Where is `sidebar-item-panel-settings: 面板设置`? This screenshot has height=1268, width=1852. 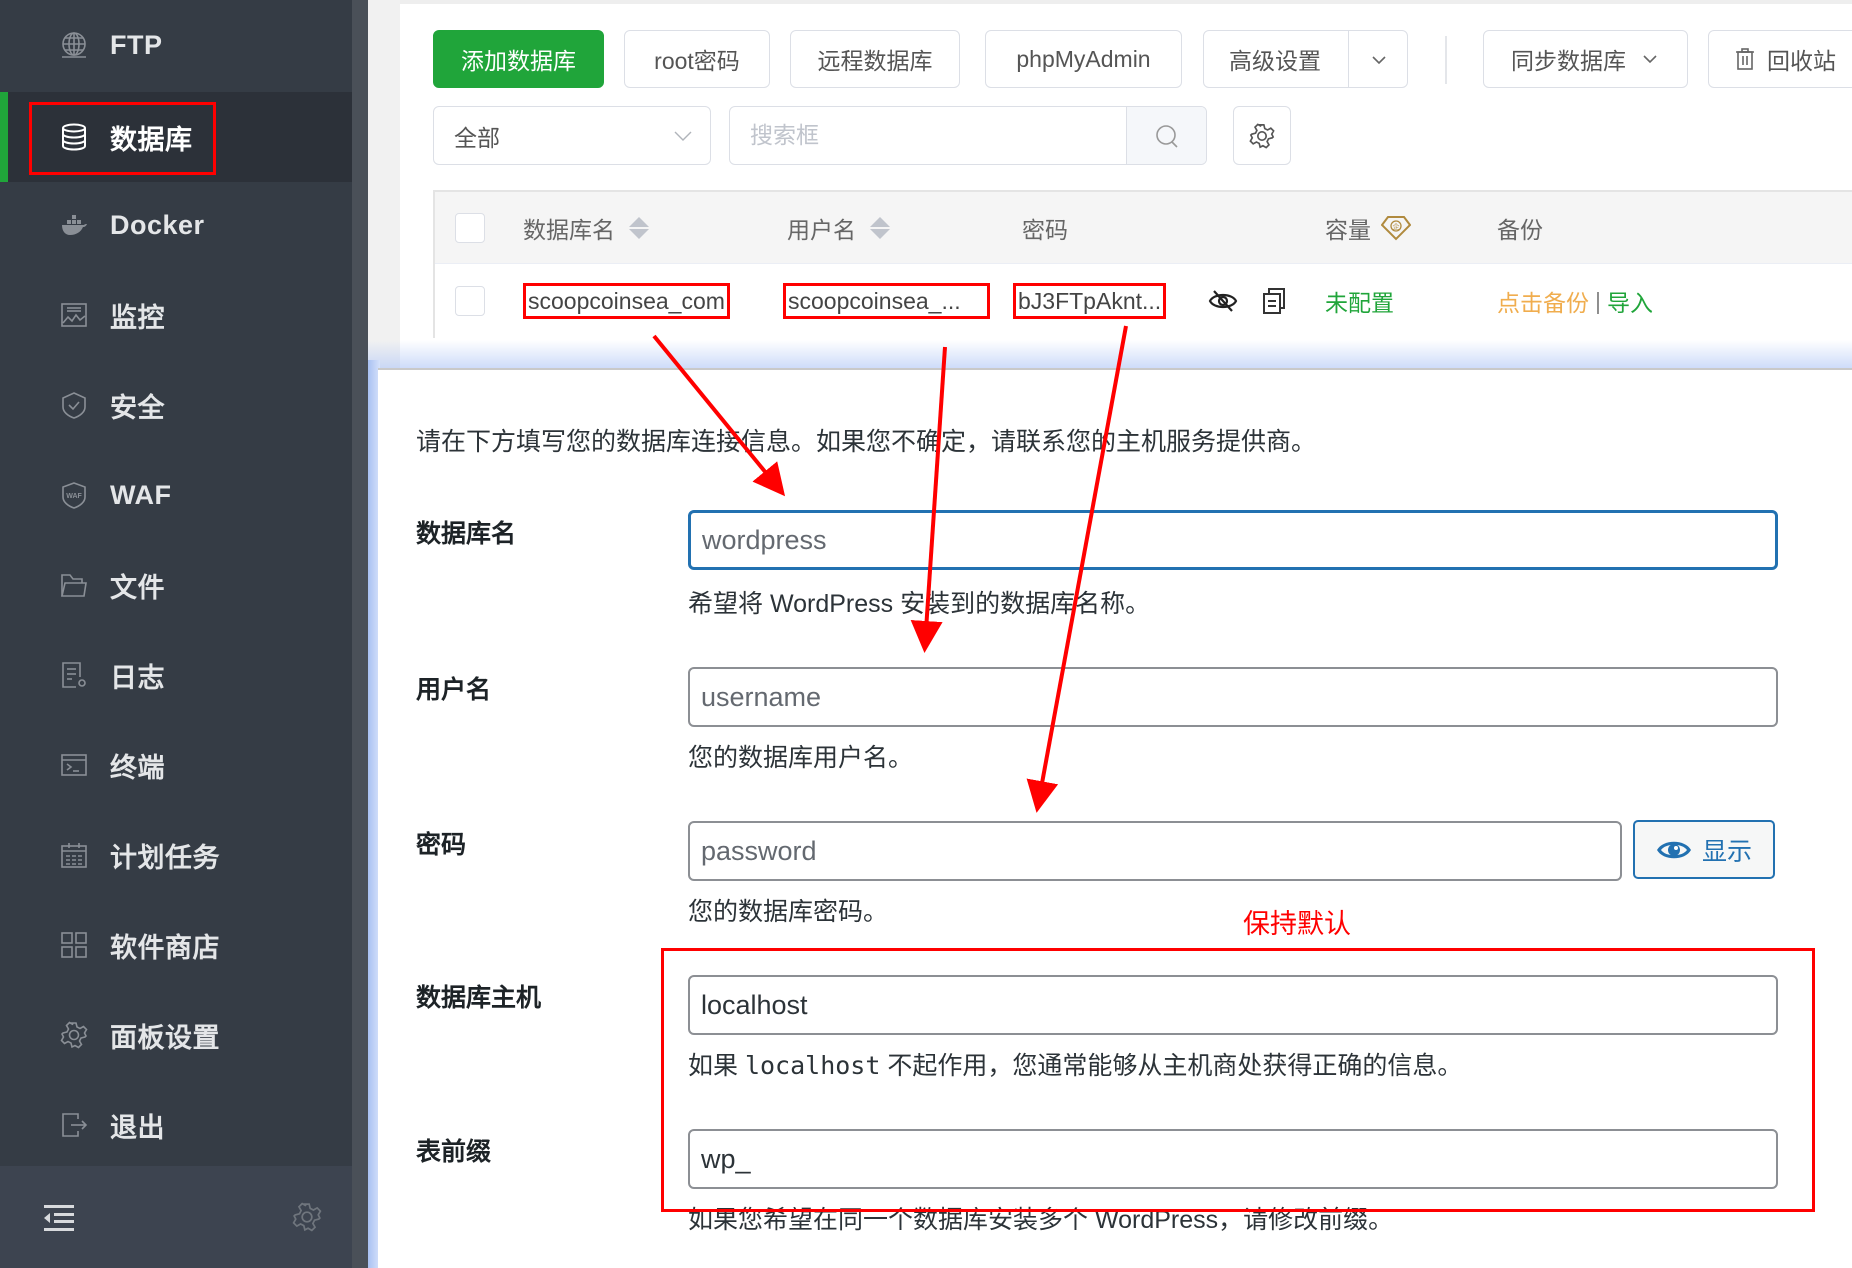
sidebar-item-panel-settings: 面板设置 is located at coordinates (176, 1035).